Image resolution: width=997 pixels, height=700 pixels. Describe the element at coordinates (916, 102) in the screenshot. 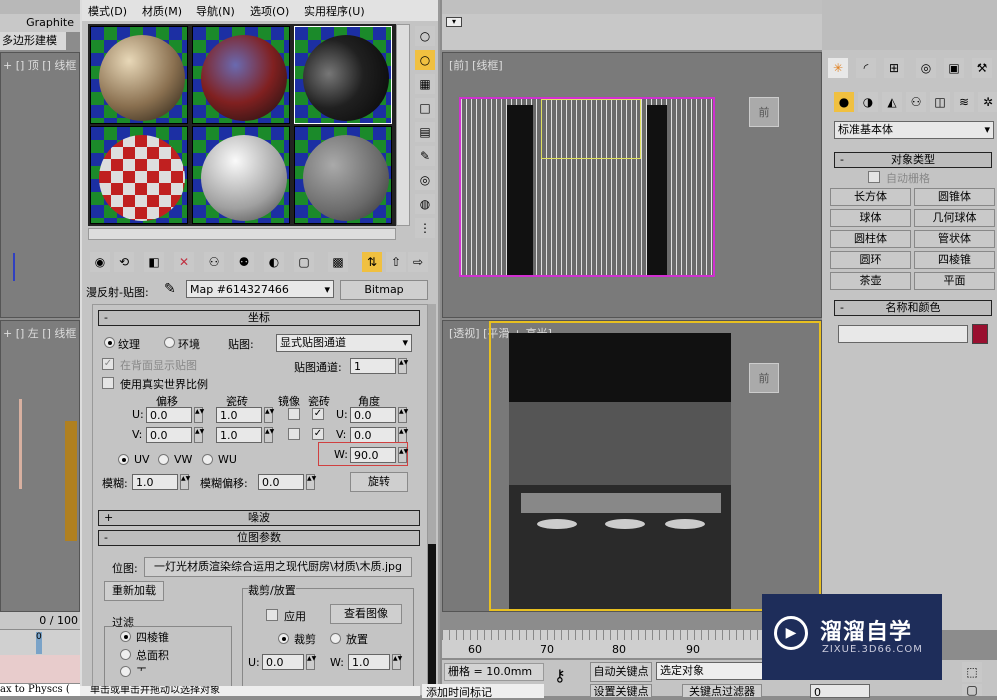

I see `cameras-icon: ⚇` at that location.